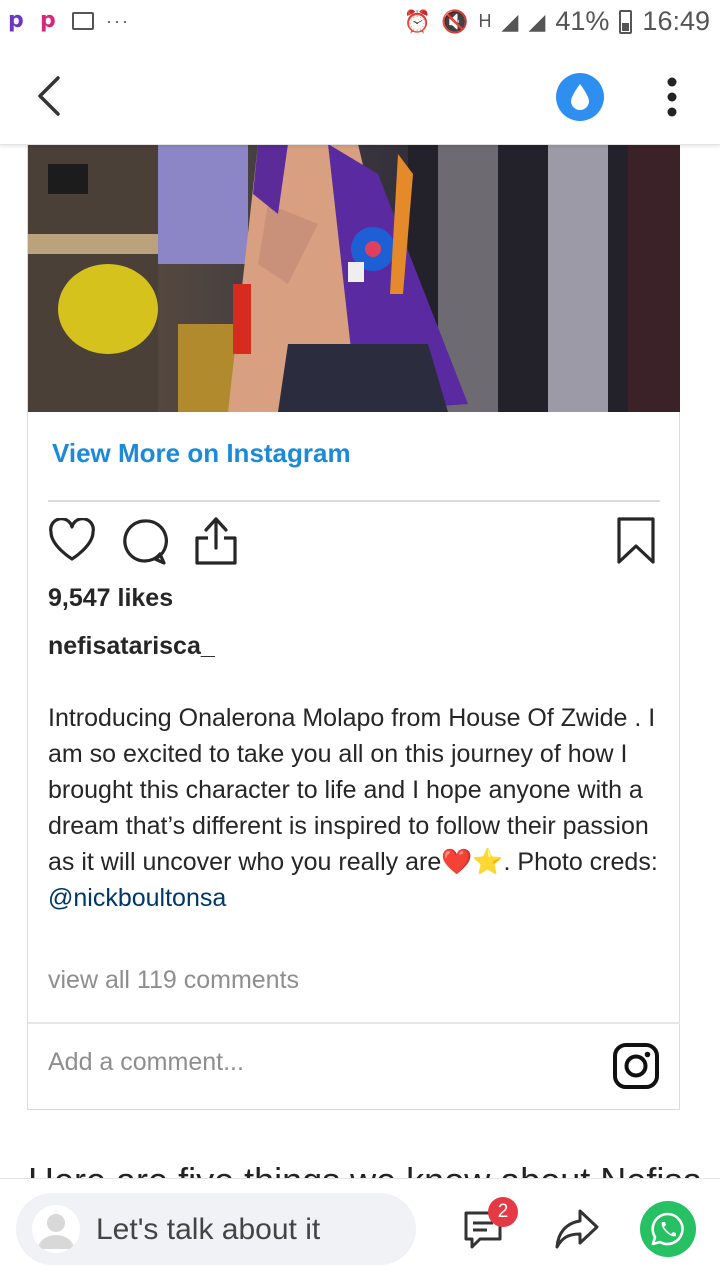 Image resolution: width=720 pixels, height=1281 pixels. I want to click on comment-count-badge: 2, so click(503, 1212).